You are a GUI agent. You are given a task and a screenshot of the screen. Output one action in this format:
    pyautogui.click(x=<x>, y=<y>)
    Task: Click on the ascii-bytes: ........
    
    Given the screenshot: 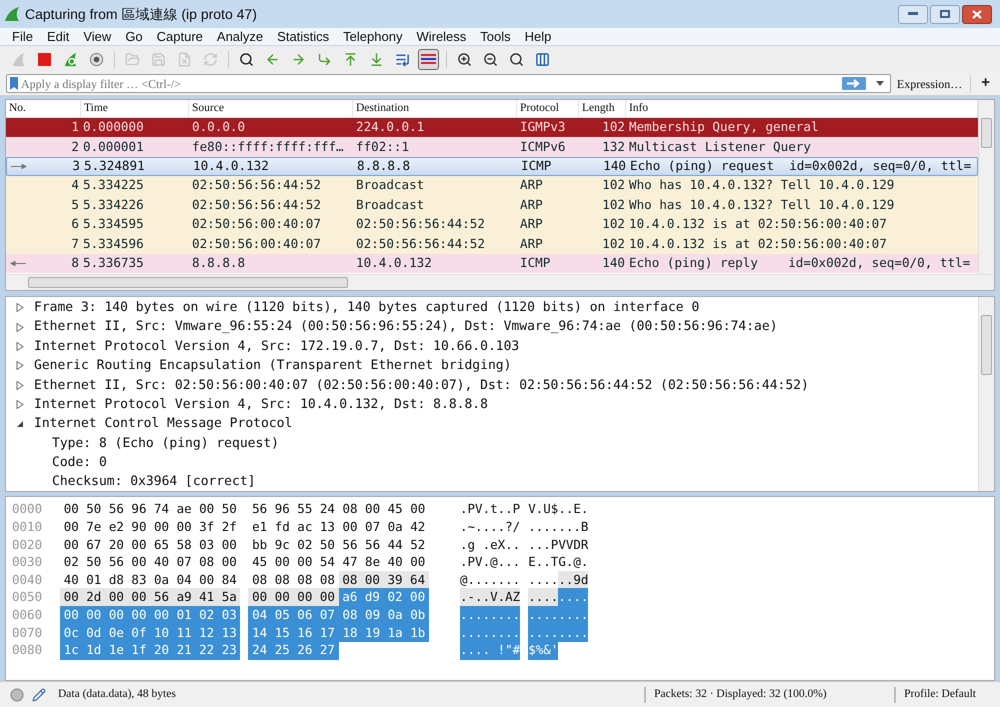 What is the action you would take?
    pyautogui.click(x=558, y=615)
    